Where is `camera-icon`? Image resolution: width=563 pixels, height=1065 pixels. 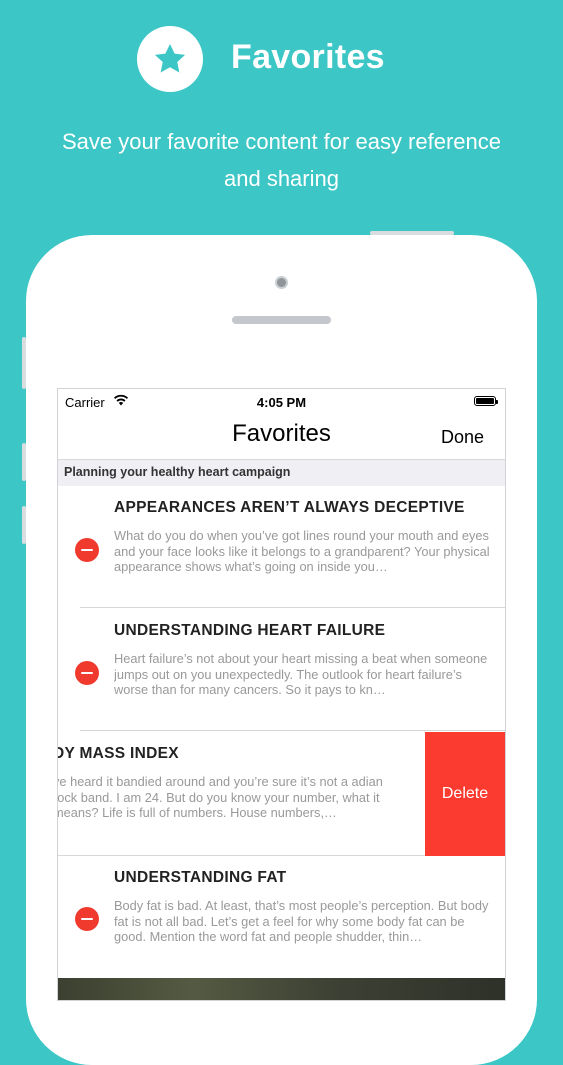 camera-icon is located at coordinates (281, 282).